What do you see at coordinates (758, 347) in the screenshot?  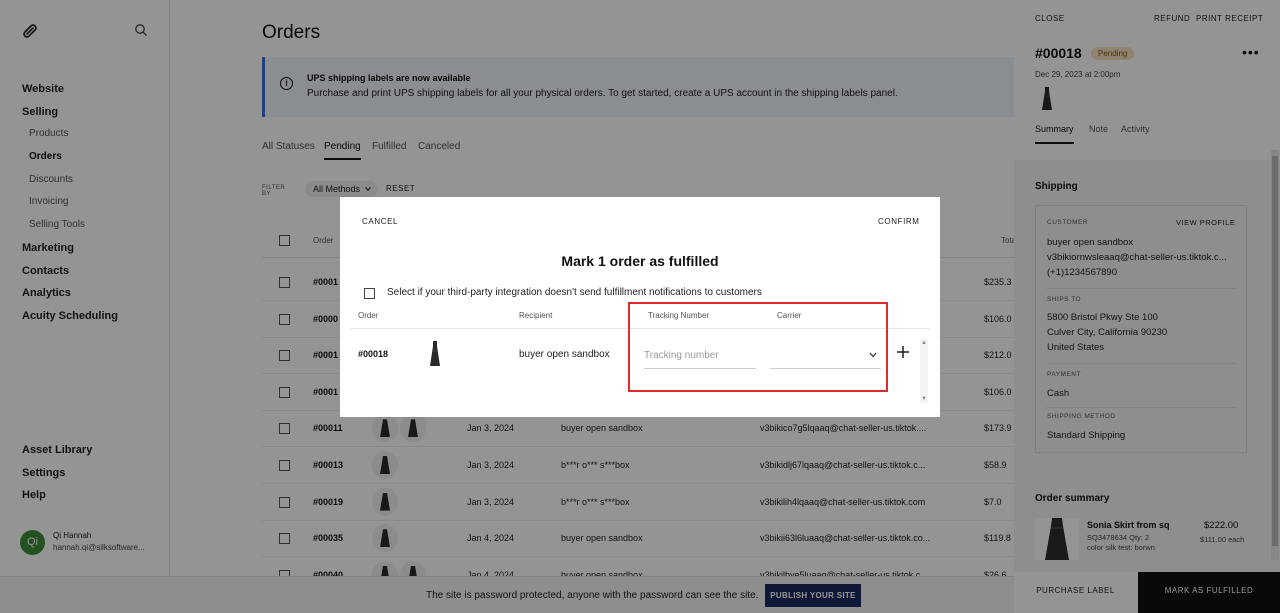 I see `tracking-carrier-highlight-box` at bounding box center [758, 347].